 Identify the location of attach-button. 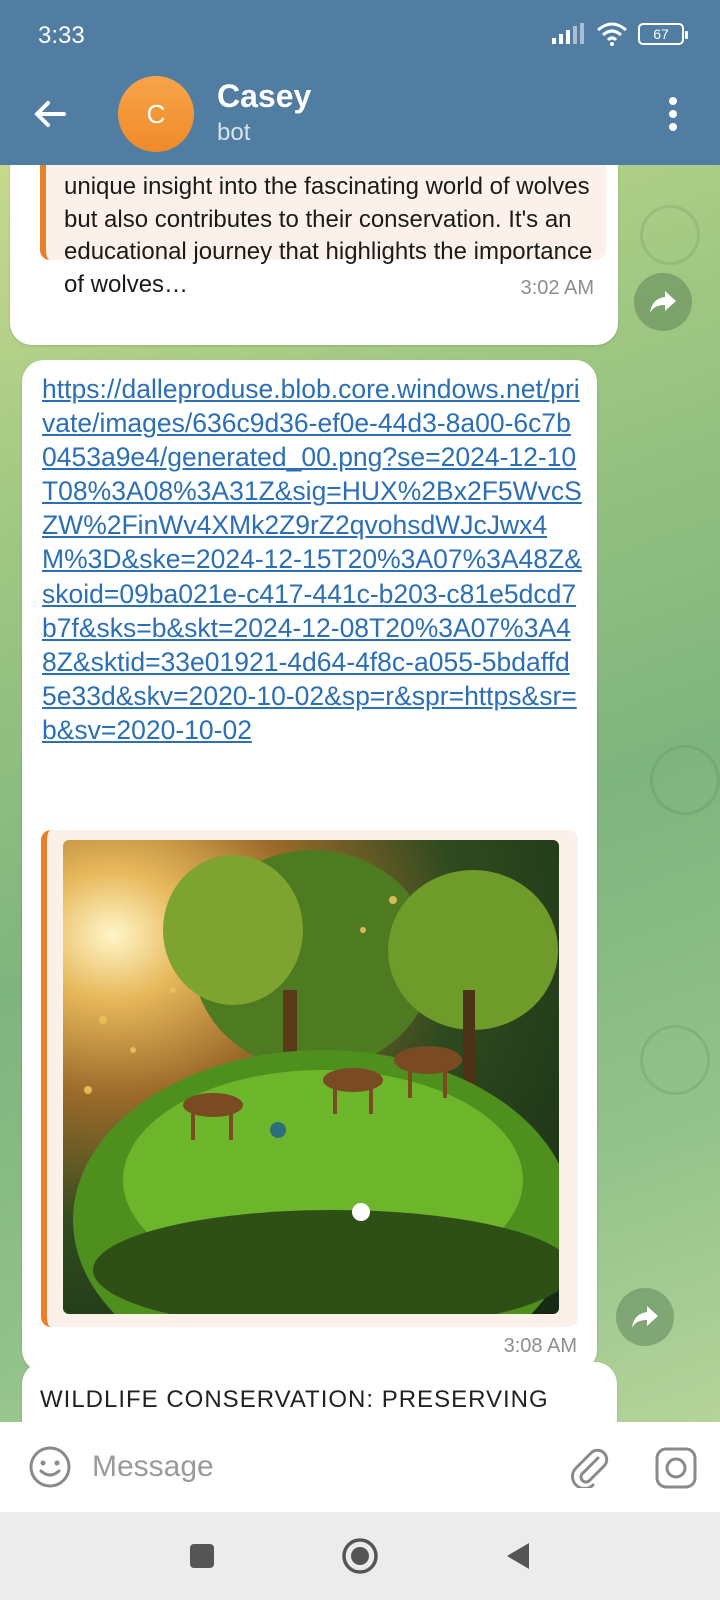
(589, 1468).